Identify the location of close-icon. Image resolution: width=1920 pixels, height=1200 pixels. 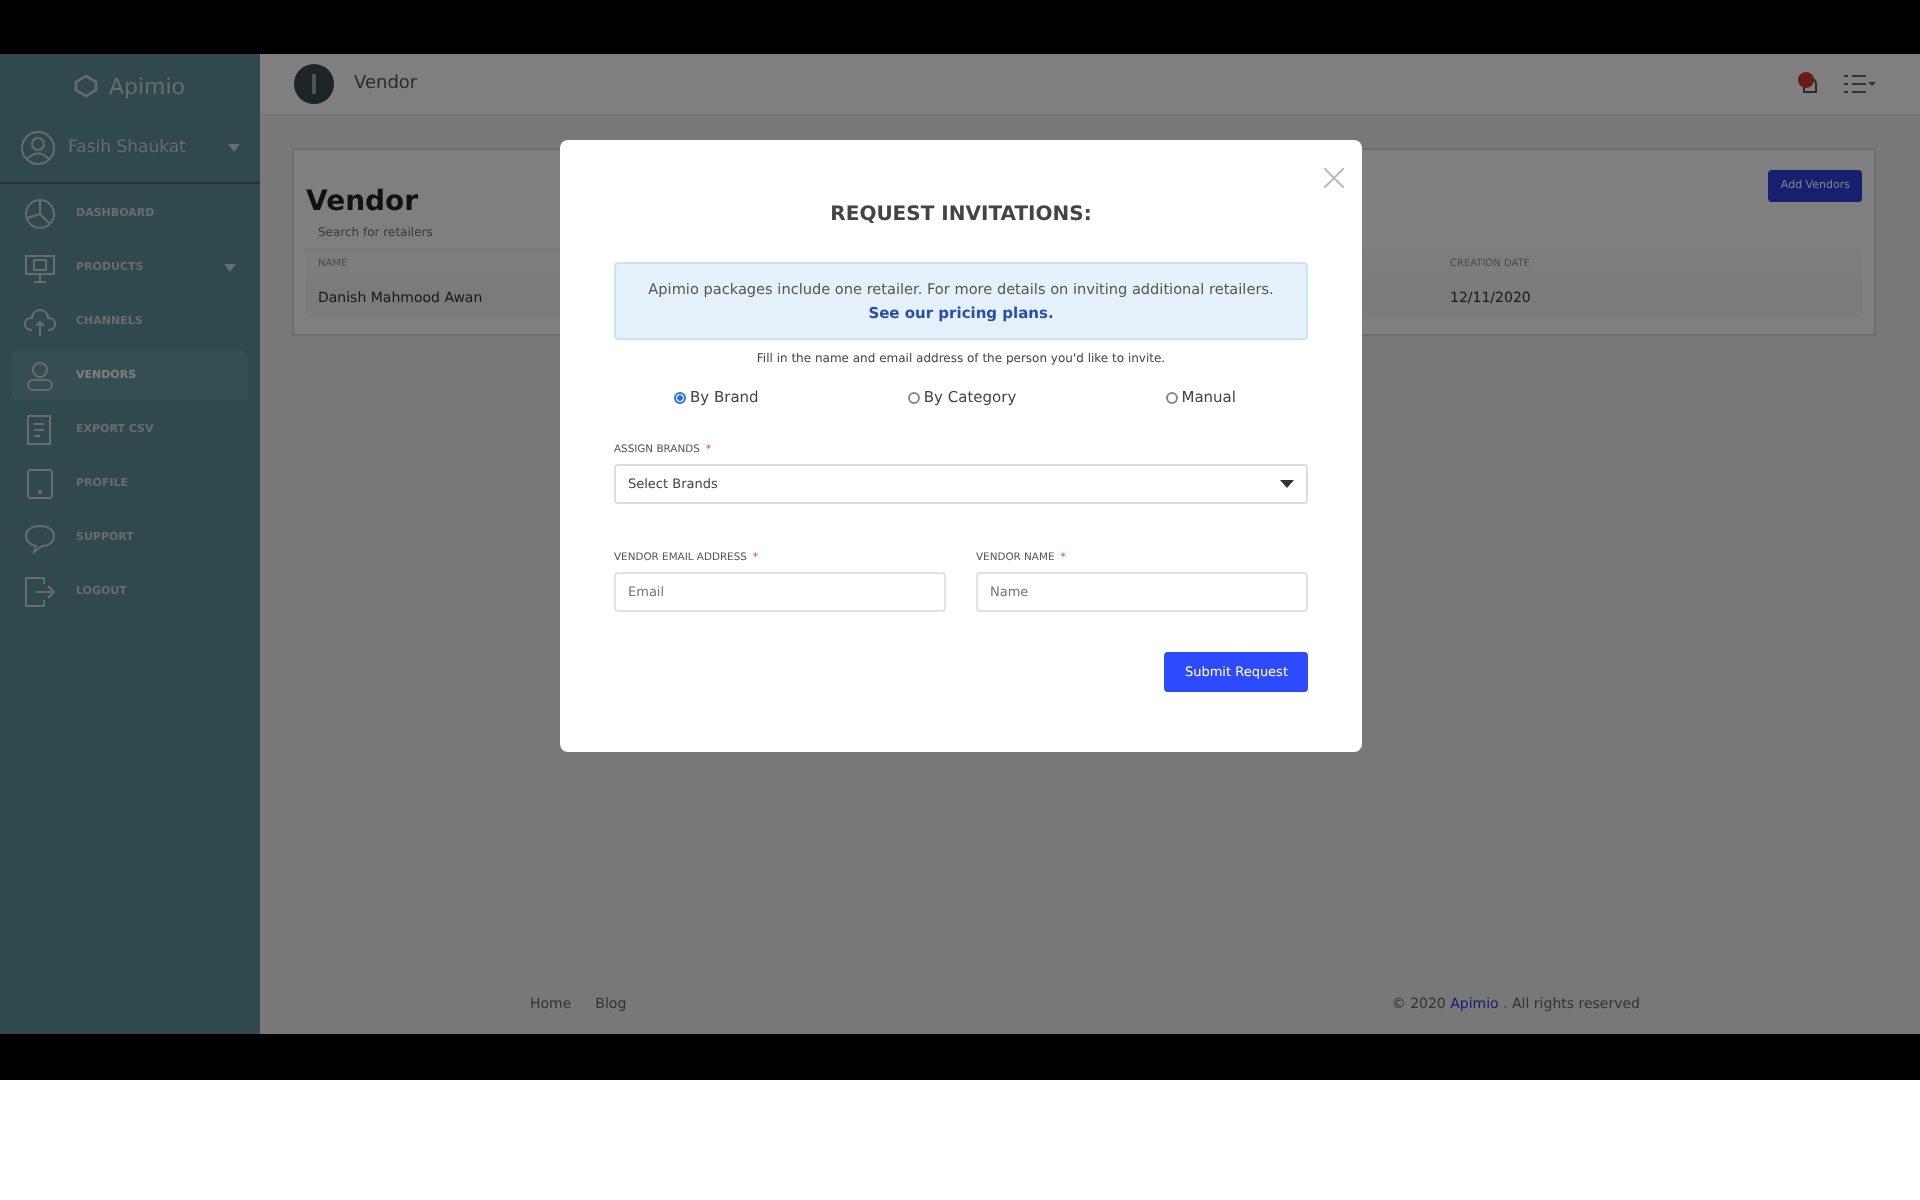
(1334, 178).